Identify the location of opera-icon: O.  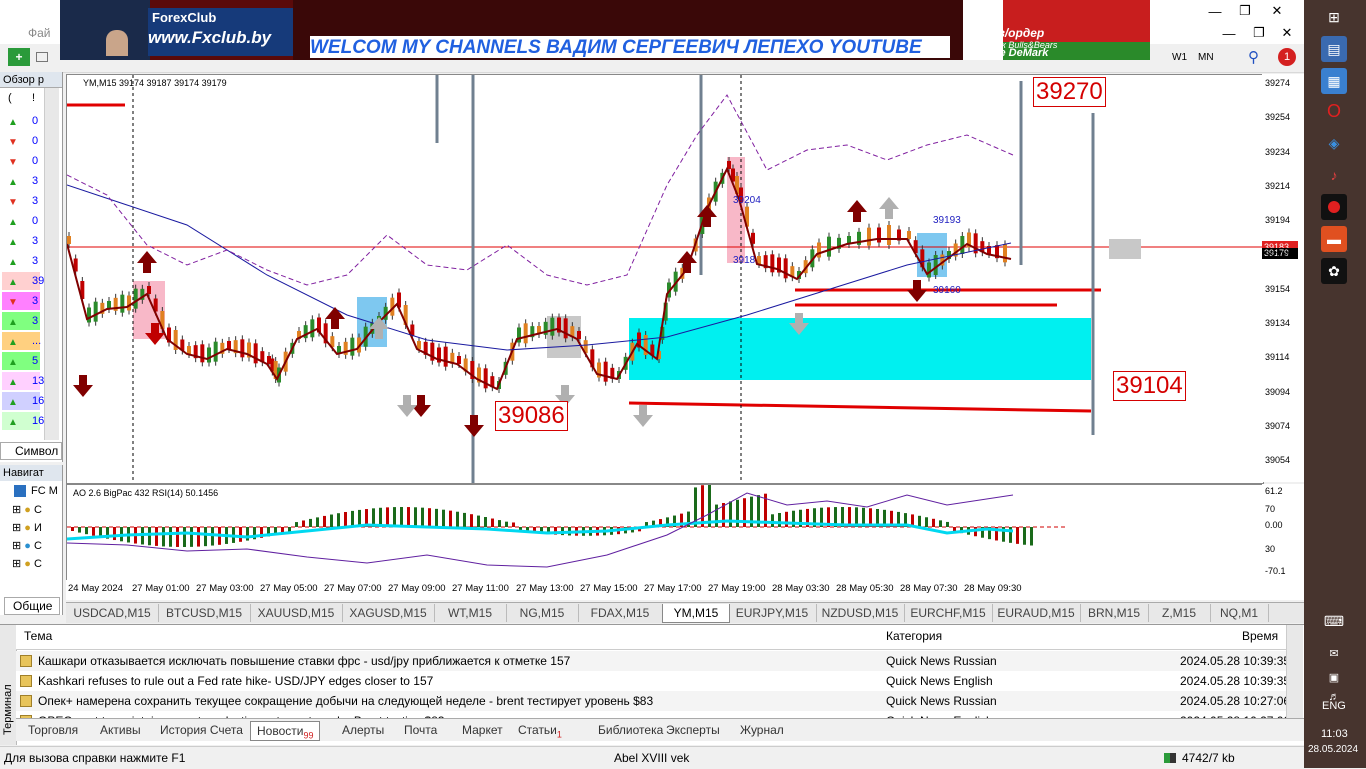
(1334, 111).